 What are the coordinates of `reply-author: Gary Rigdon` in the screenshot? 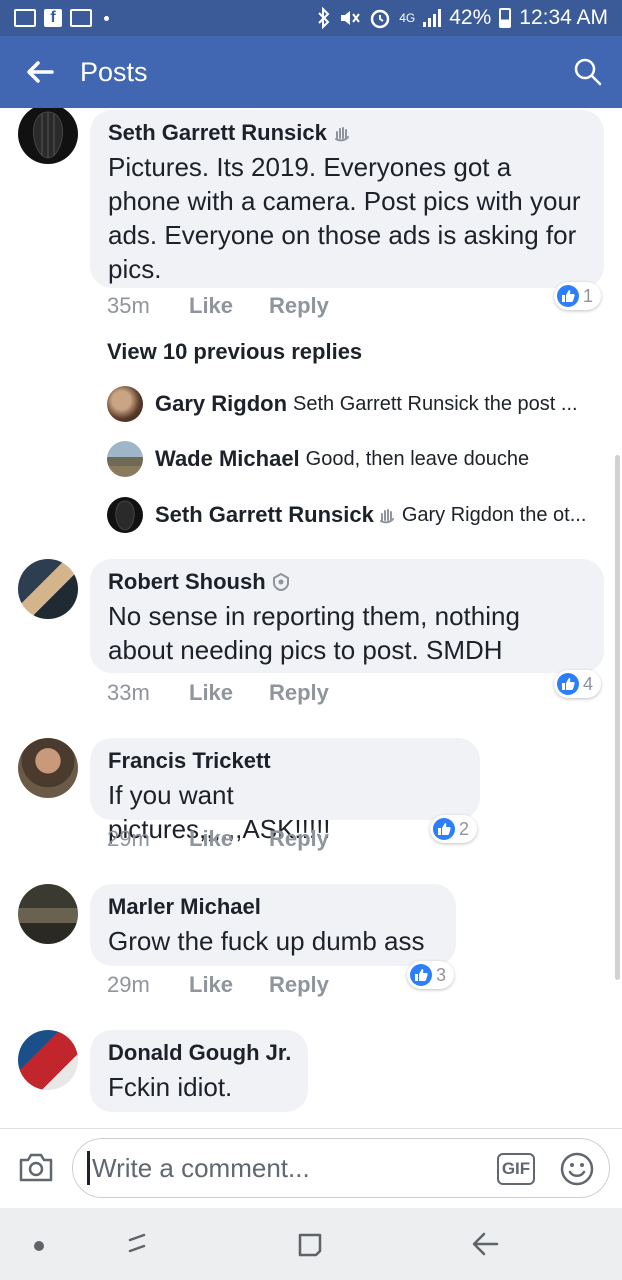 It's located at (221, 404).